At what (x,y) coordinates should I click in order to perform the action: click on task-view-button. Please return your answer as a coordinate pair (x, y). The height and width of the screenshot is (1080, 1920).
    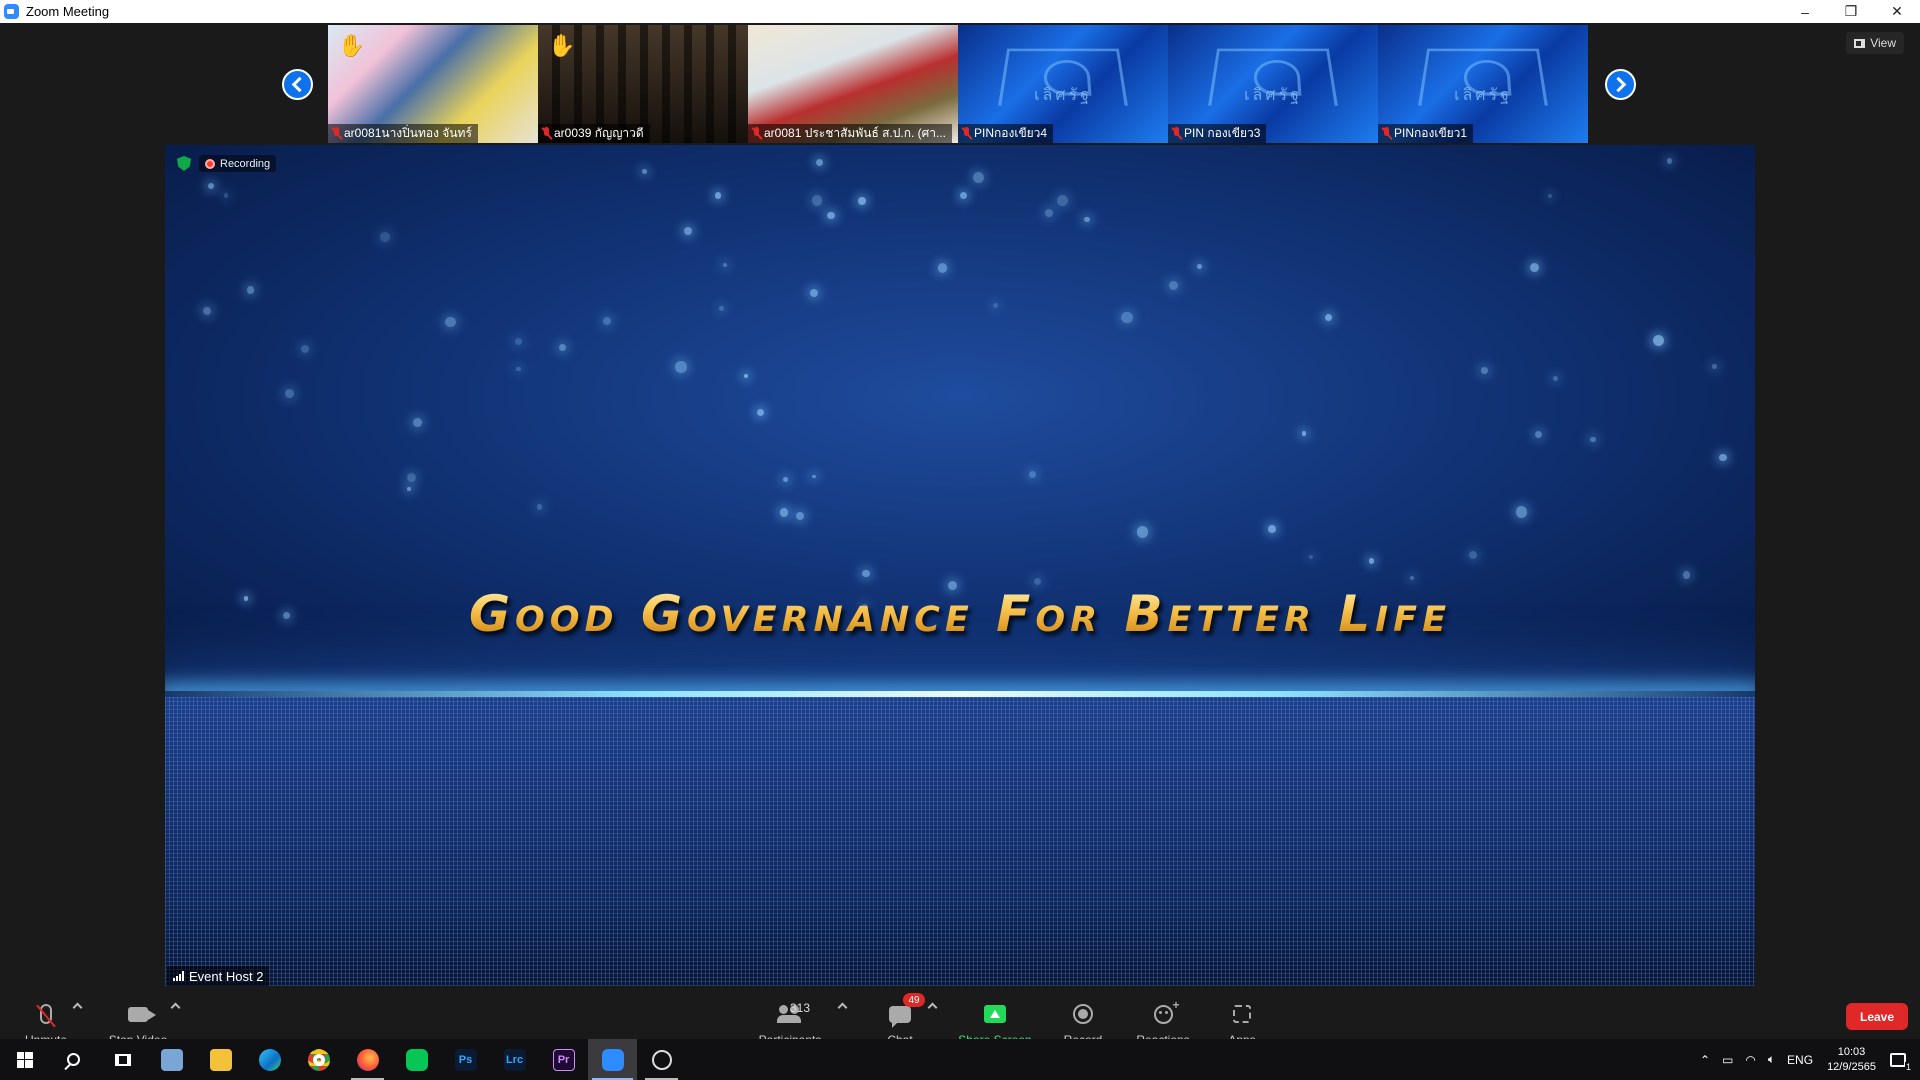
    Looking at the image, I should click on (122, 1059).